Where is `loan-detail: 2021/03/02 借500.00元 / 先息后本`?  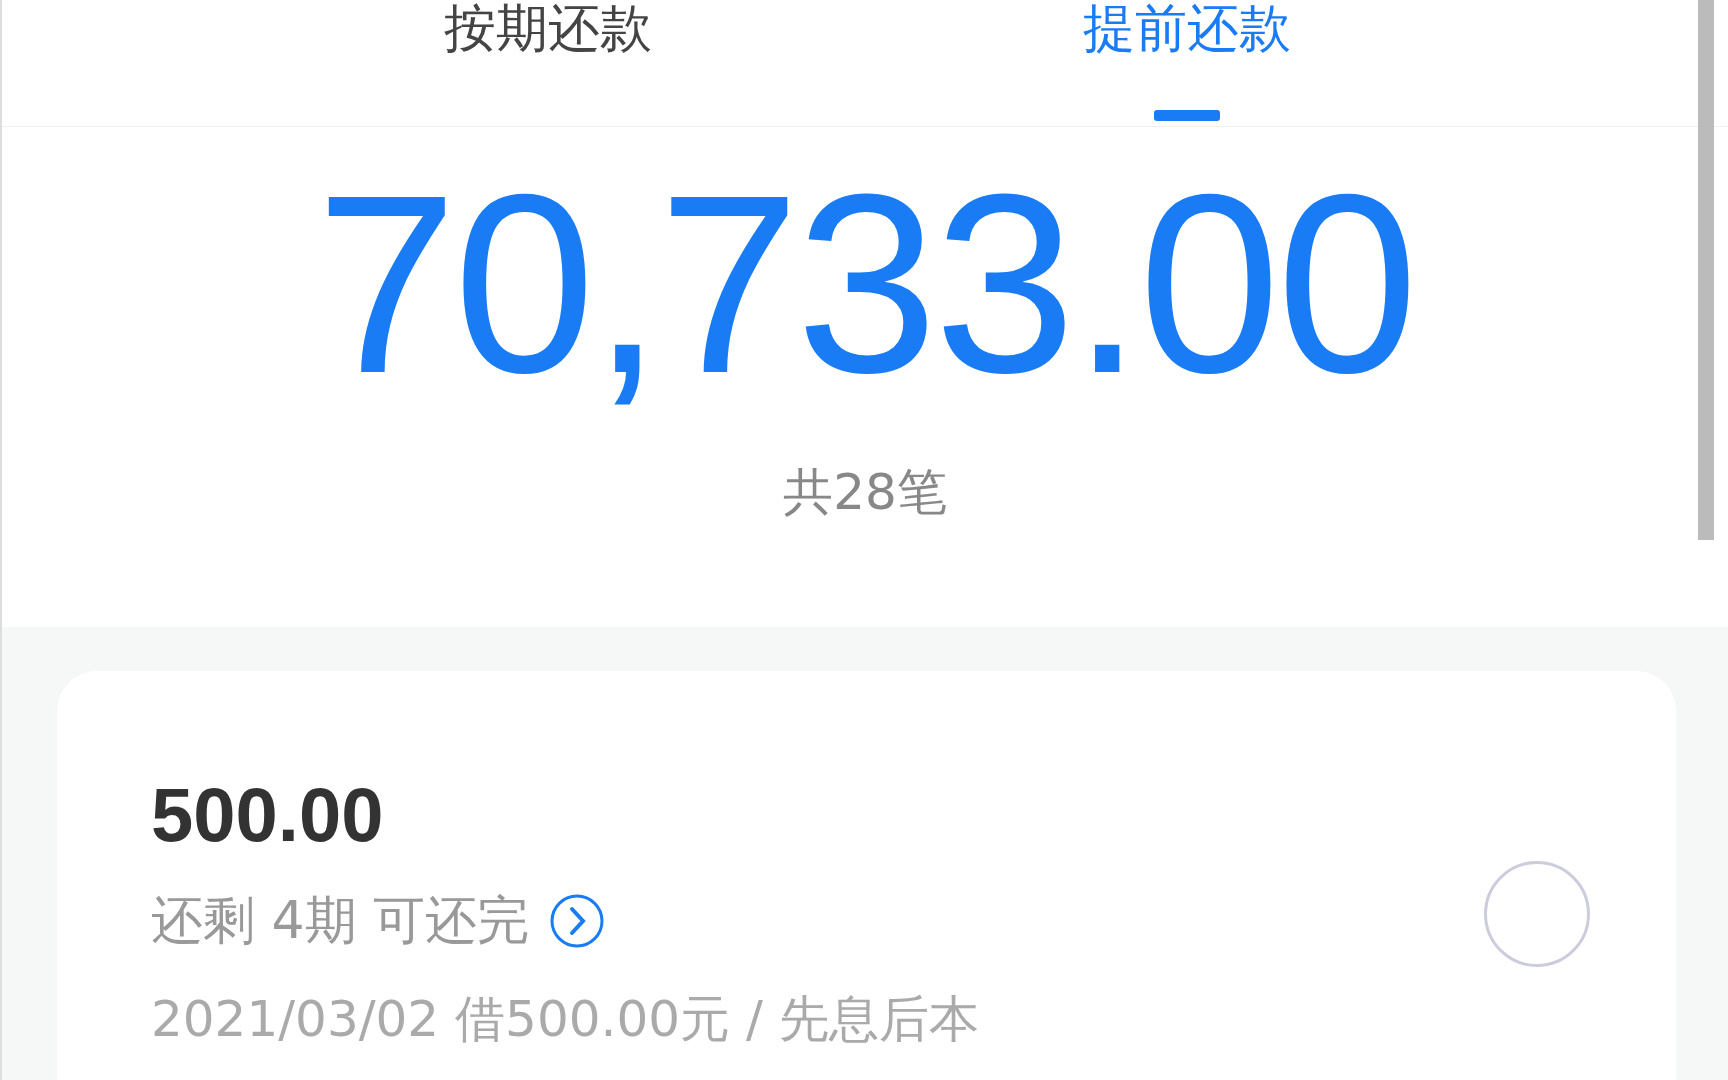
loan-detail: 2021/03/02 借500.00元 / 先息后本 is located at coordinates (565, 1019).